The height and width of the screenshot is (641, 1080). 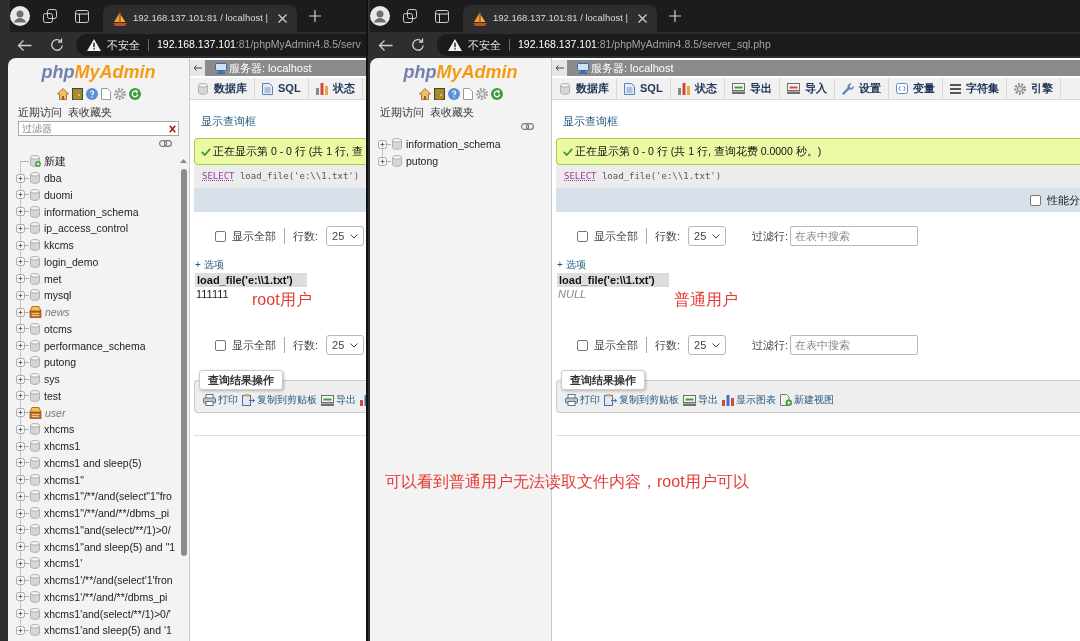 I want to click on tree-item: xhcms1'/**/and(select'1'fron, so click(x=108, y=580).